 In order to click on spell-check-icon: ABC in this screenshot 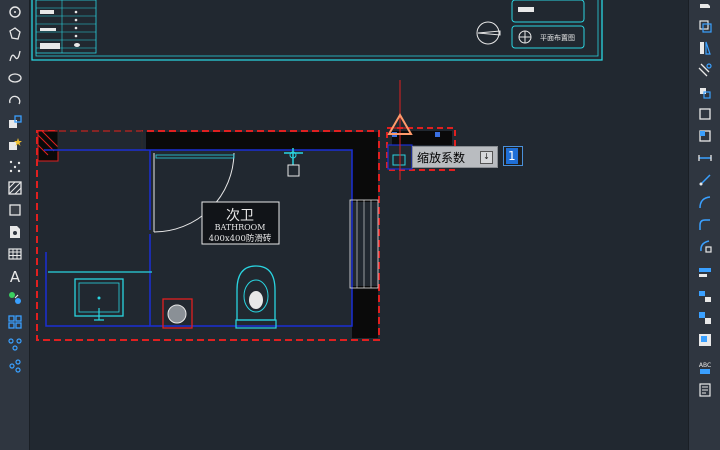, I will do `click(705, 368)`.